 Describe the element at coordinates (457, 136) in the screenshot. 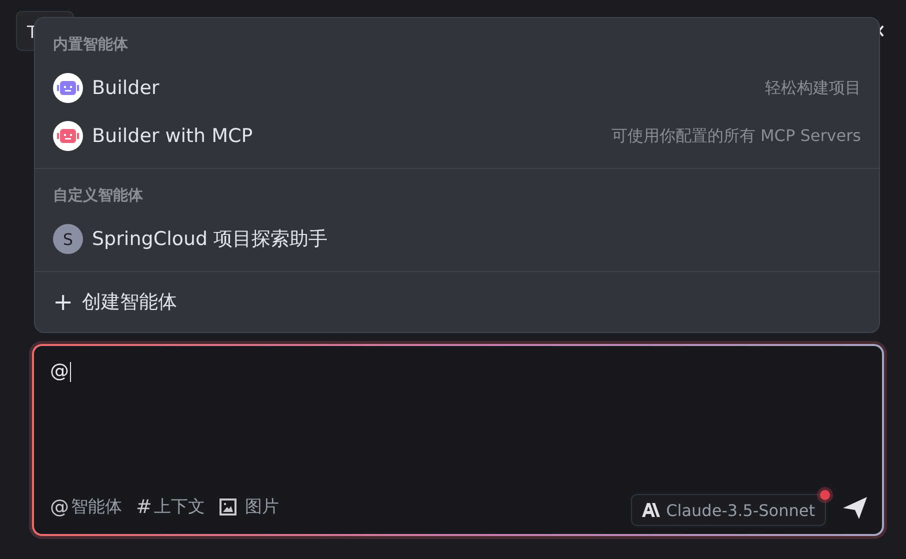

I see `agent-item: Builder with MCP 可使用你配置的所有 MCP Servers` at that location.